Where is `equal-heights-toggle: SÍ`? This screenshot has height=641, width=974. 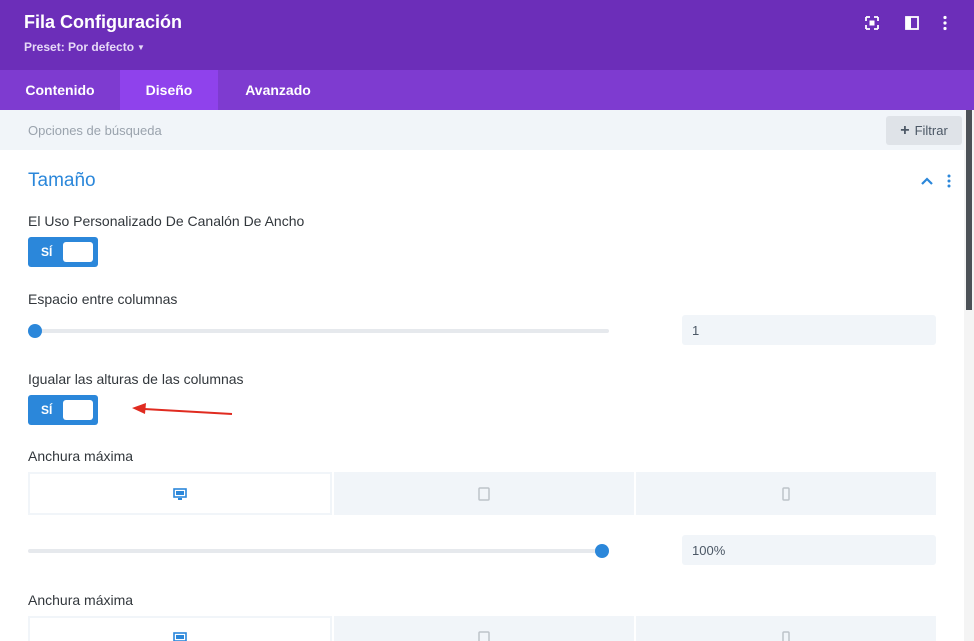
equal-heights-toggle: SÍ is located at coordinates (63, 410).